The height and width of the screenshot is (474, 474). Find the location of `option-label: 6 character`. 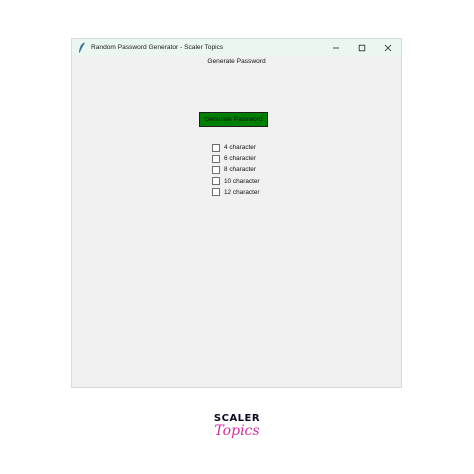

option-label: 6 character is located at coordinates (240, 159).